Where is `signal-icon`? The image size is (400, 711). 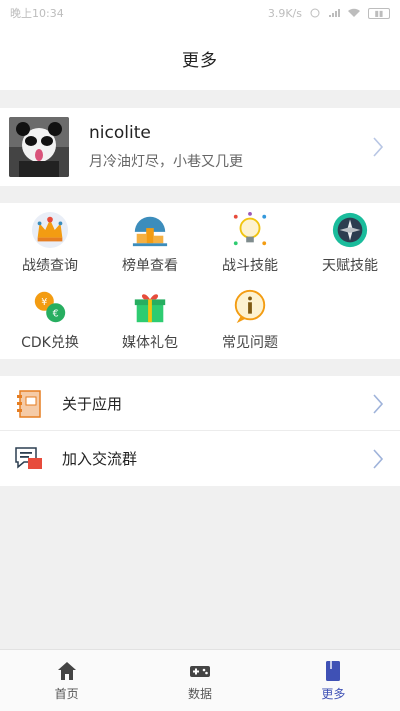 signal-icon is located at coordinates (334, 13).